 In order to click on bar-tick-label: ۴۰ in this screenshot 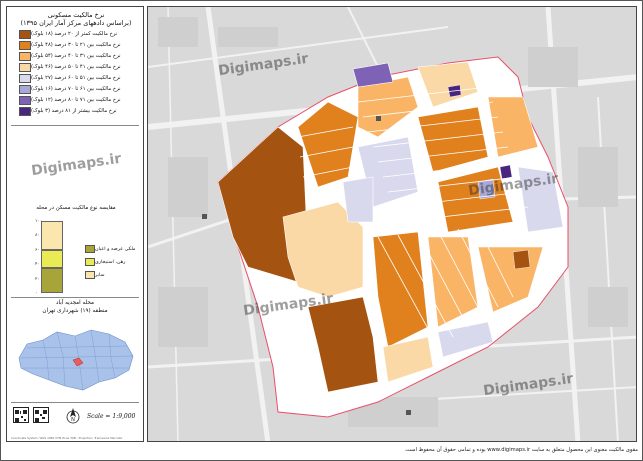, I will do `click(37, 265)`.